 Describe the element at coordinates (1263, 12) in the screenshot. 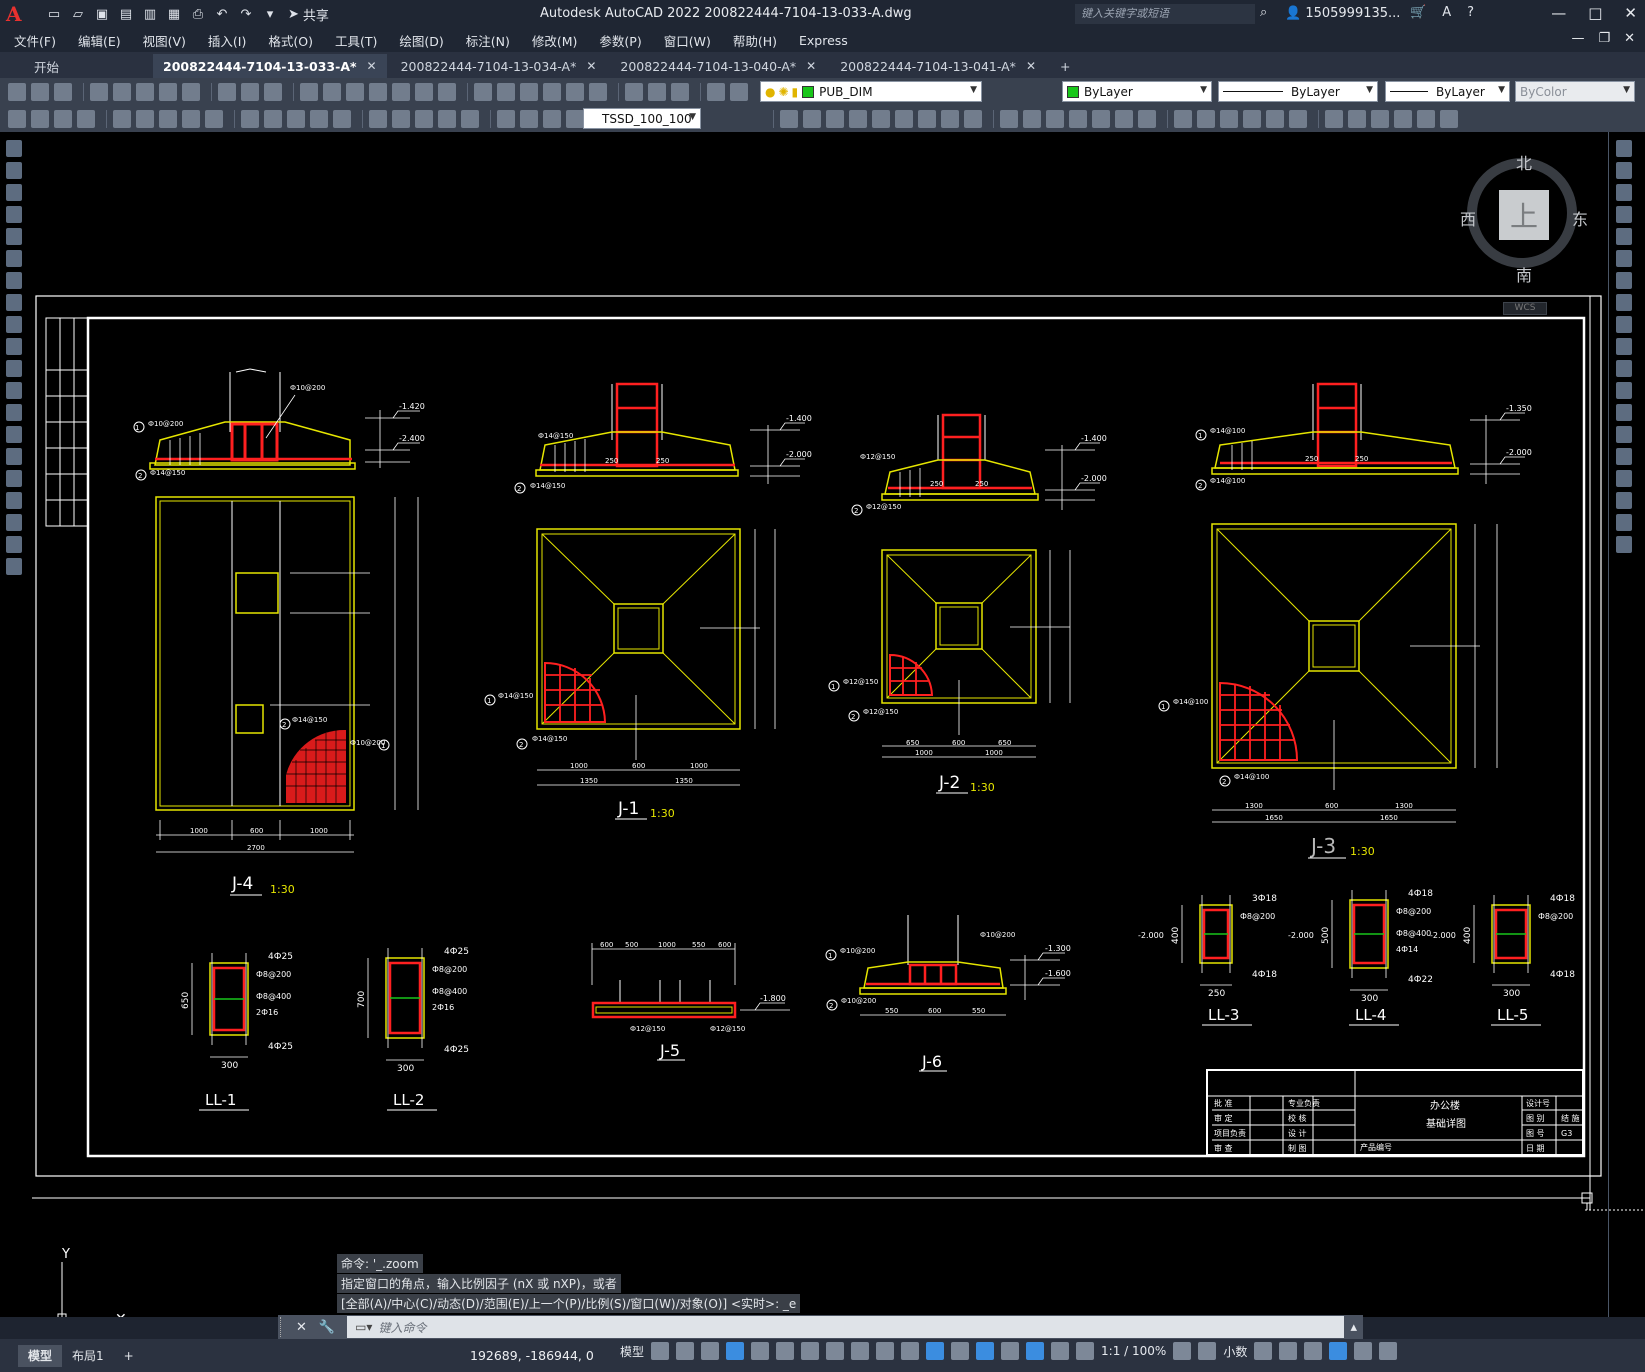

I see `search-icon: ⌕` at that location.